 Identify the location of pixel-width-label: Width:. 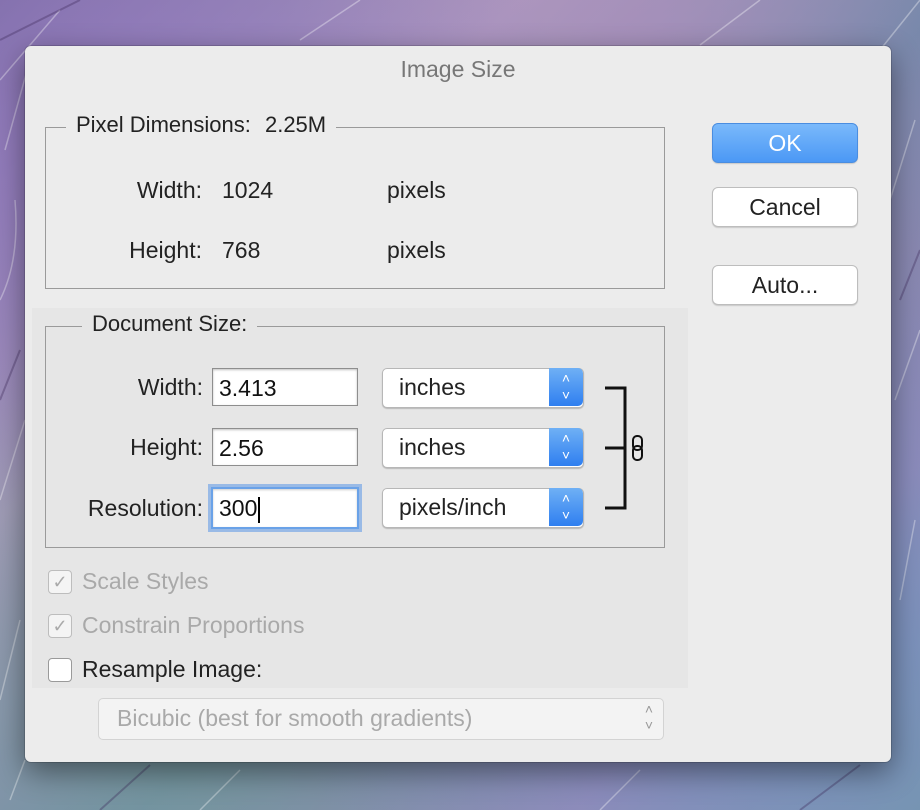
(169, 190).